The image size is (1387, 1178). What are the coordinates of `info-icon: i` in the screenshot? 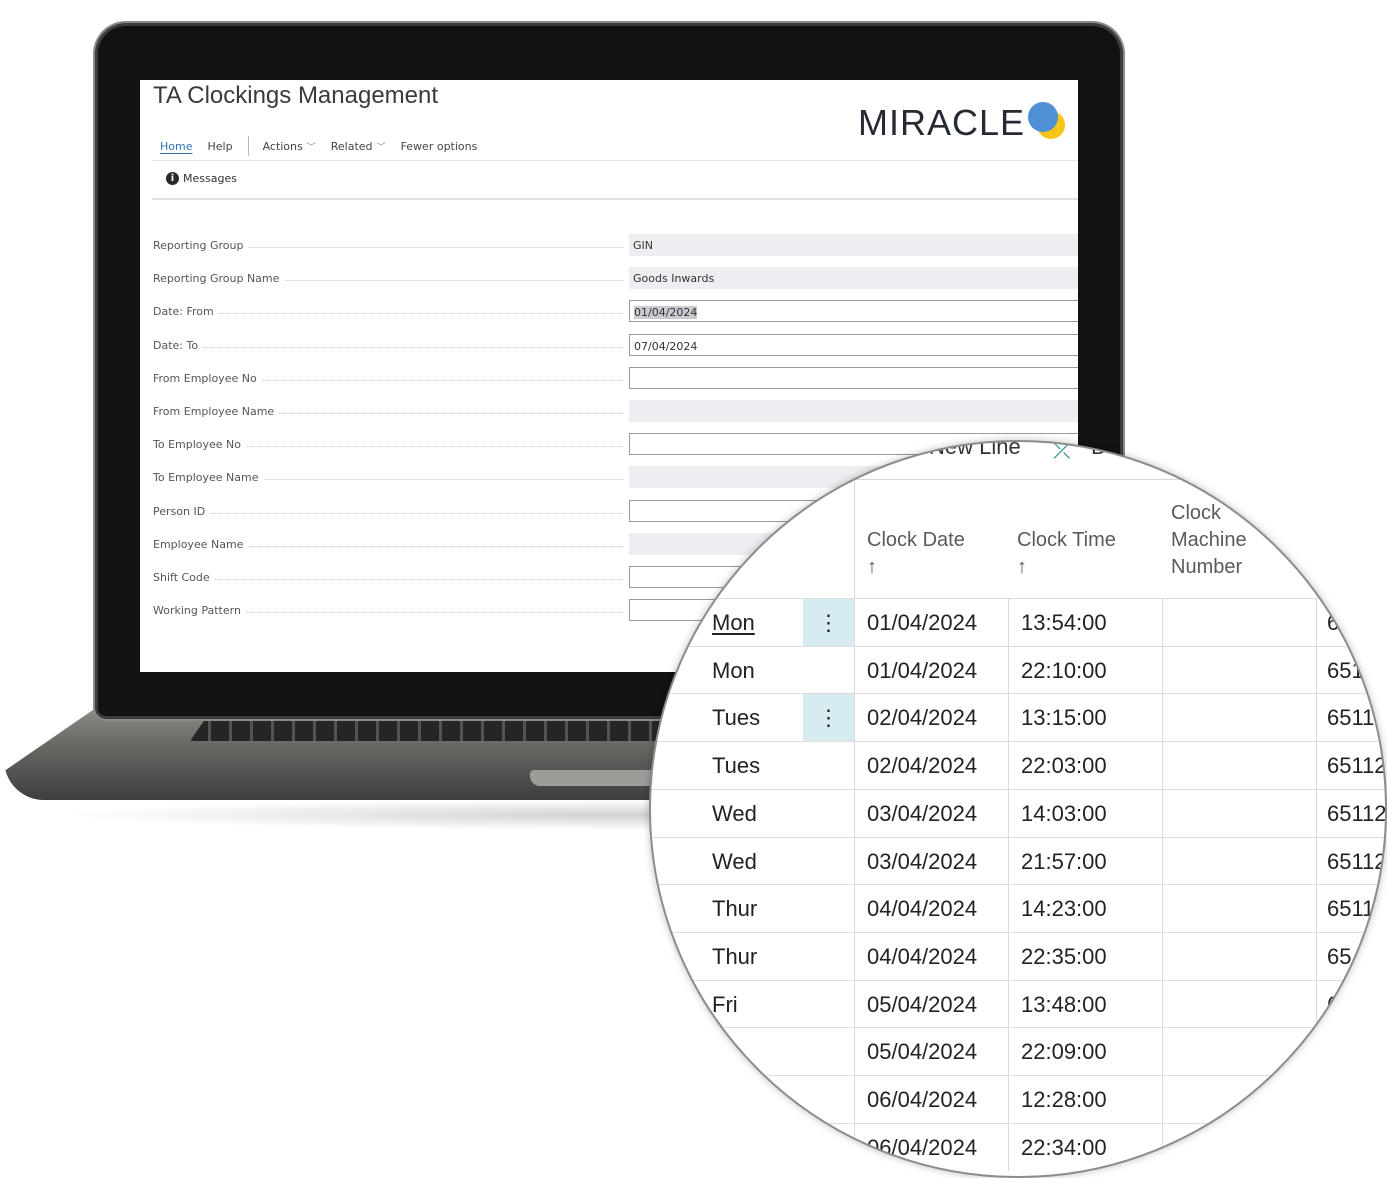 It's located at (172, 178).